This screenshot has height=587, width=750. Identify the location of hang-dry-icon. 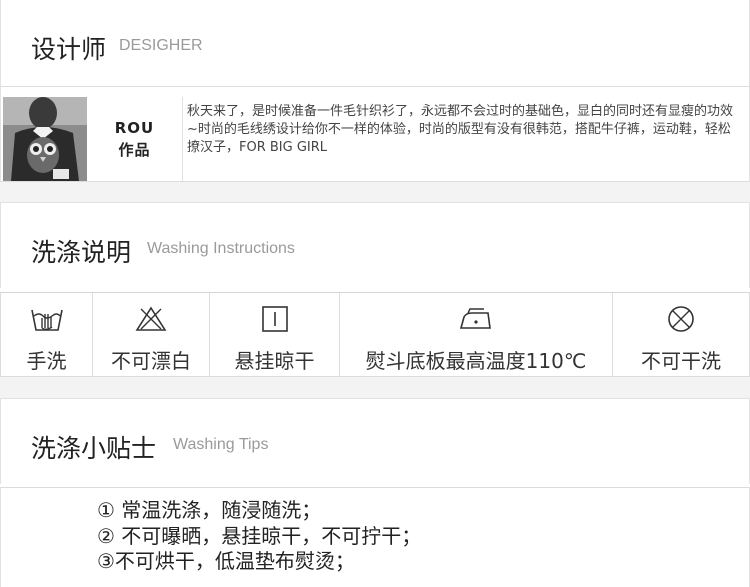
(274, 319).